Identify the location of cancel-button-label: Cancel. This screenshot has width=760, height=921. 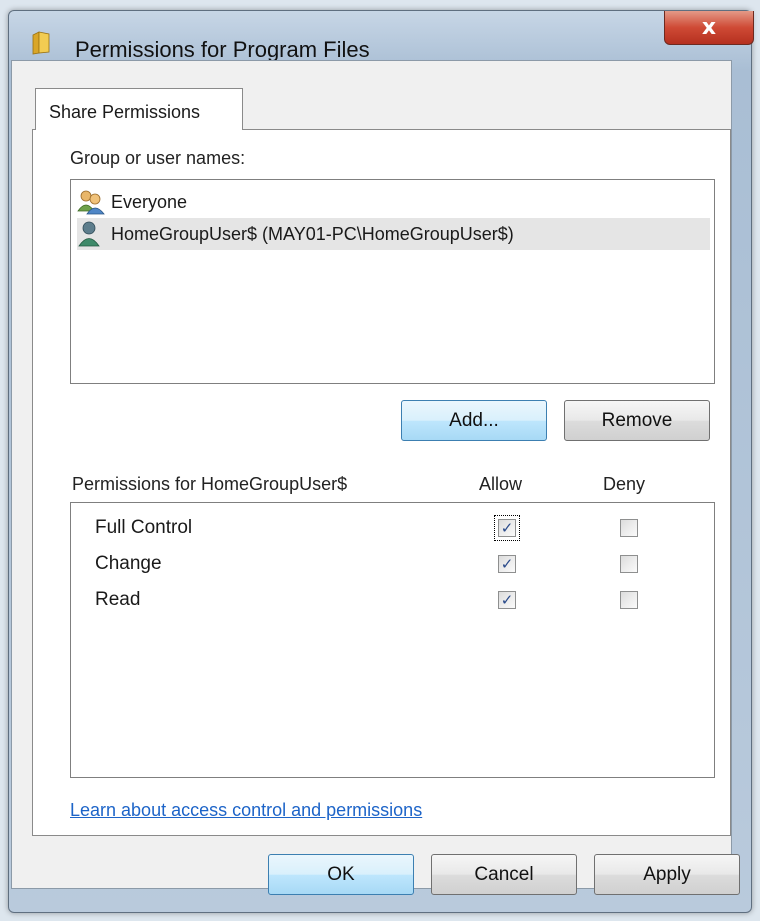
(504, 874).